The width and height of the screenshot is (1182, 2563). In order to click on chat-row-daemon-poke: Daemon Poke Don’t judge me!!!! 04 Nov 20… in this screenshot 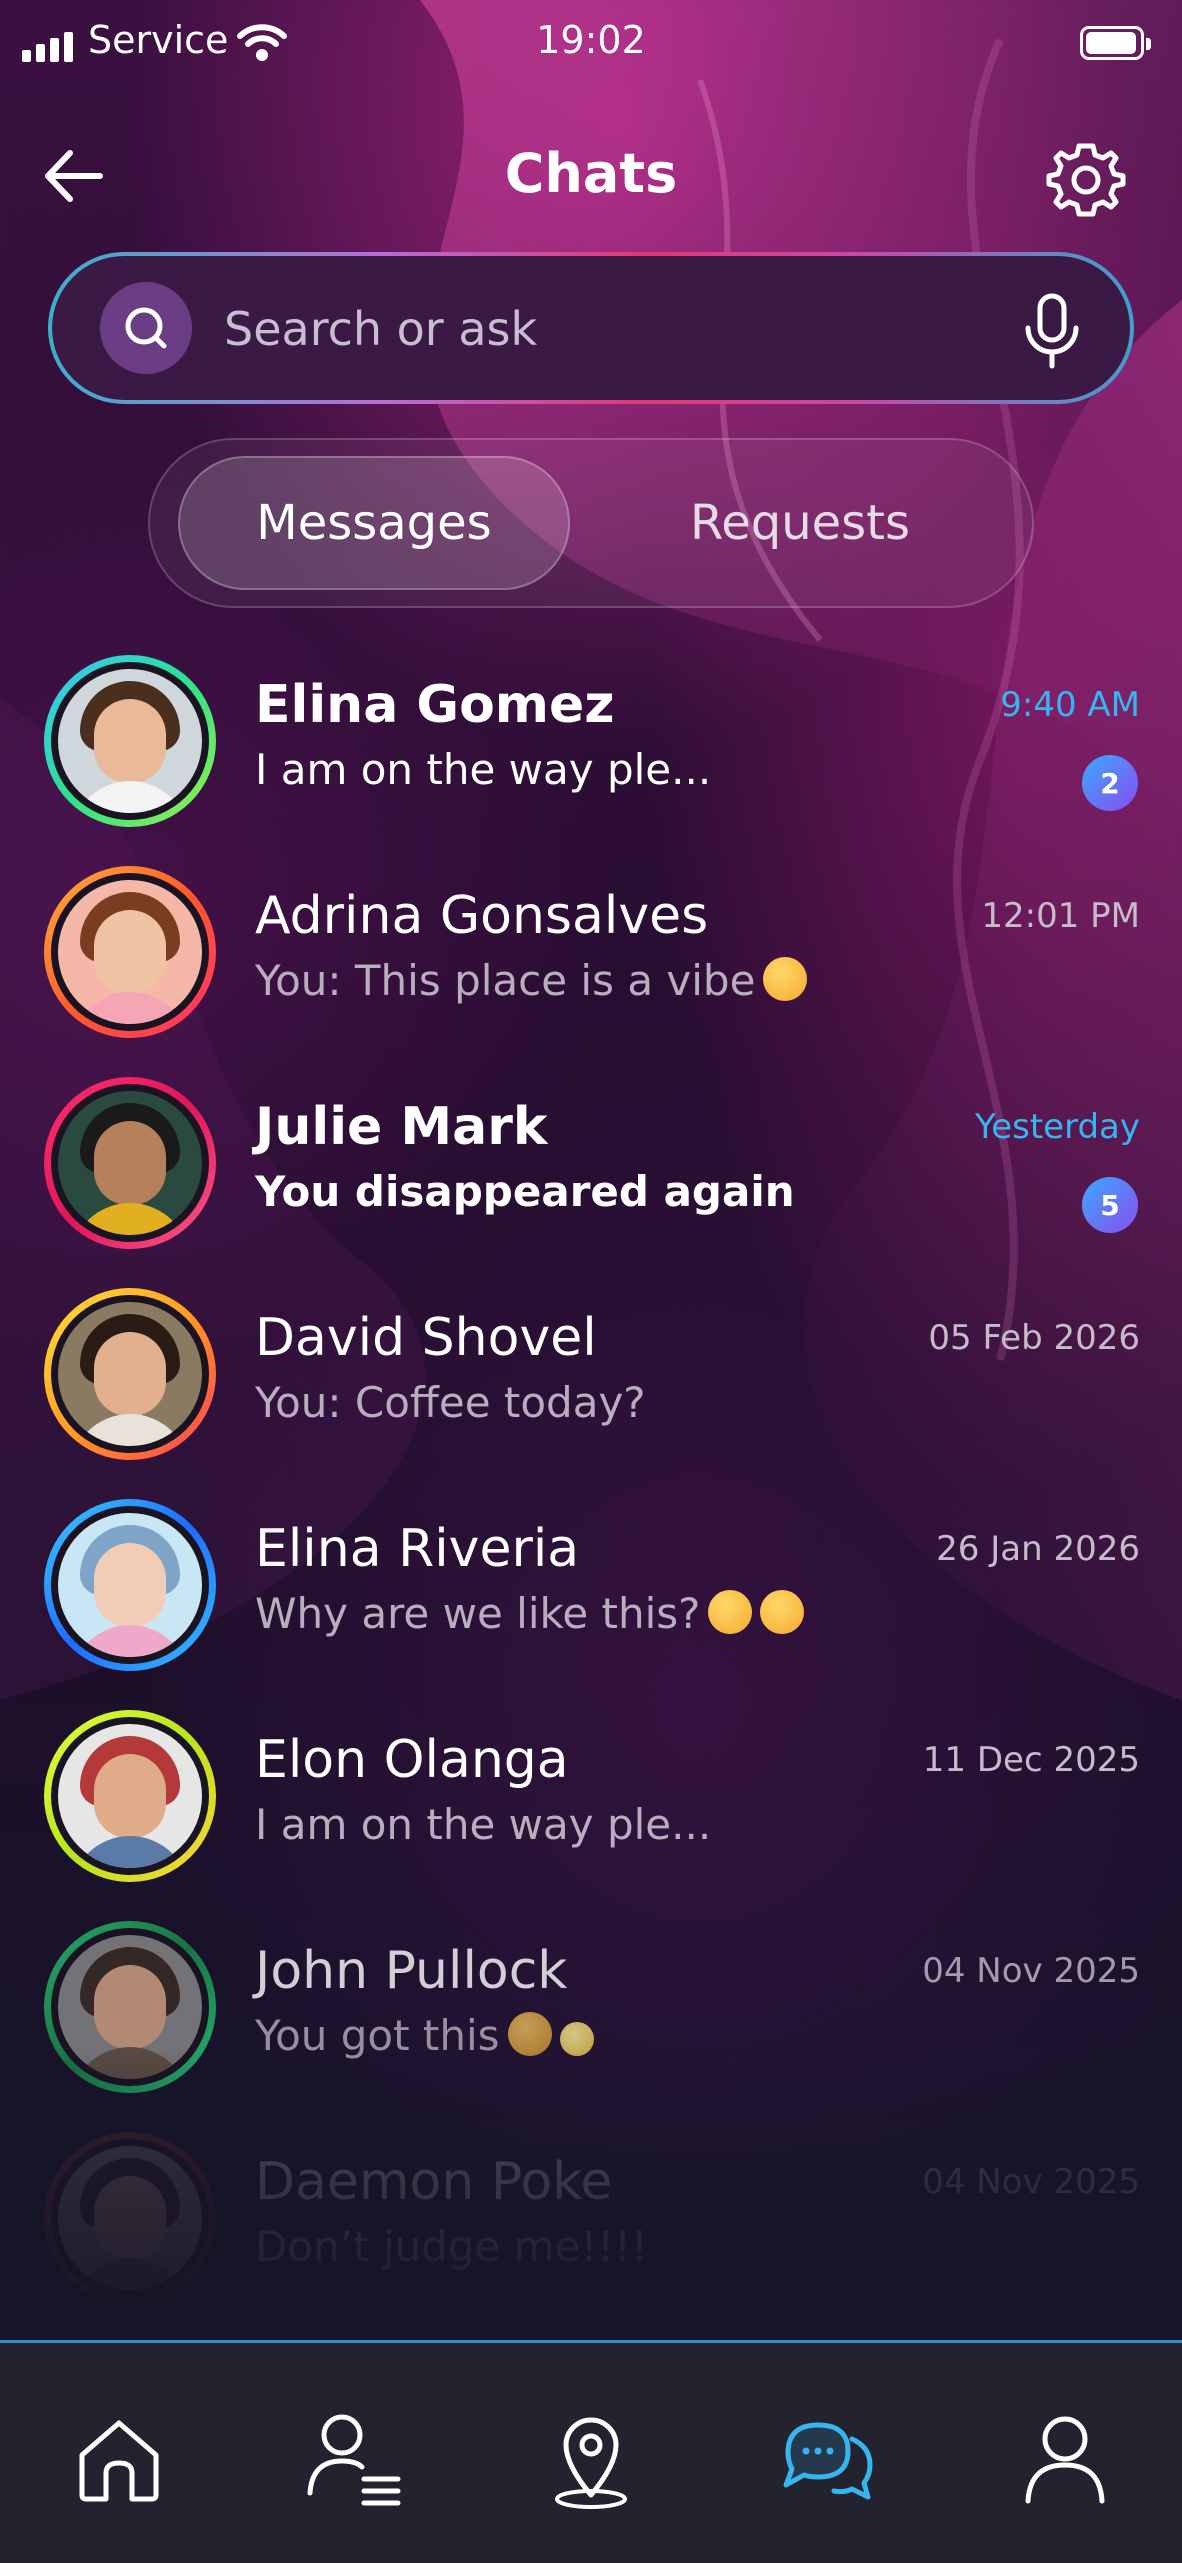, I will do `click(591, 2237)`.